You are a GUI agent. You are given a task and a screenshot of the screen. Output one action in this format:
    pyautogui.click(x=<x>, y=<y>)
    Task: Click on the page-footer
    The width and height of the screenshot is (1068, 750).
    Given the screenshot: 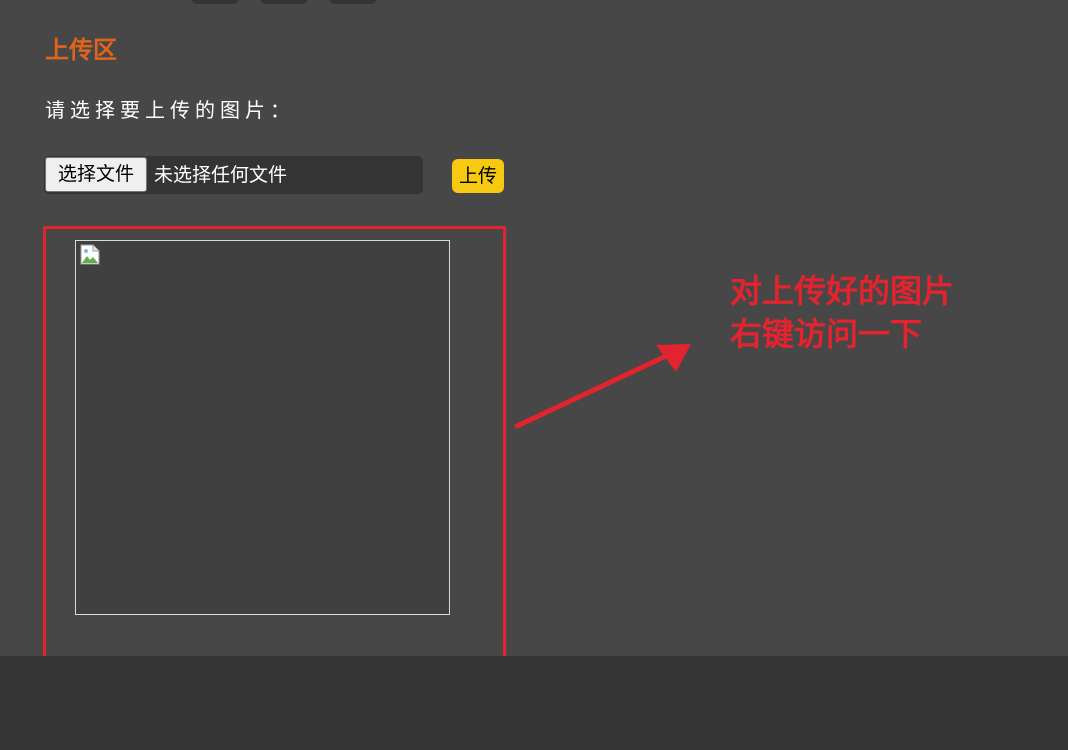 What is the action you would take?
    pyautogui.click(x=534, y=703)
    